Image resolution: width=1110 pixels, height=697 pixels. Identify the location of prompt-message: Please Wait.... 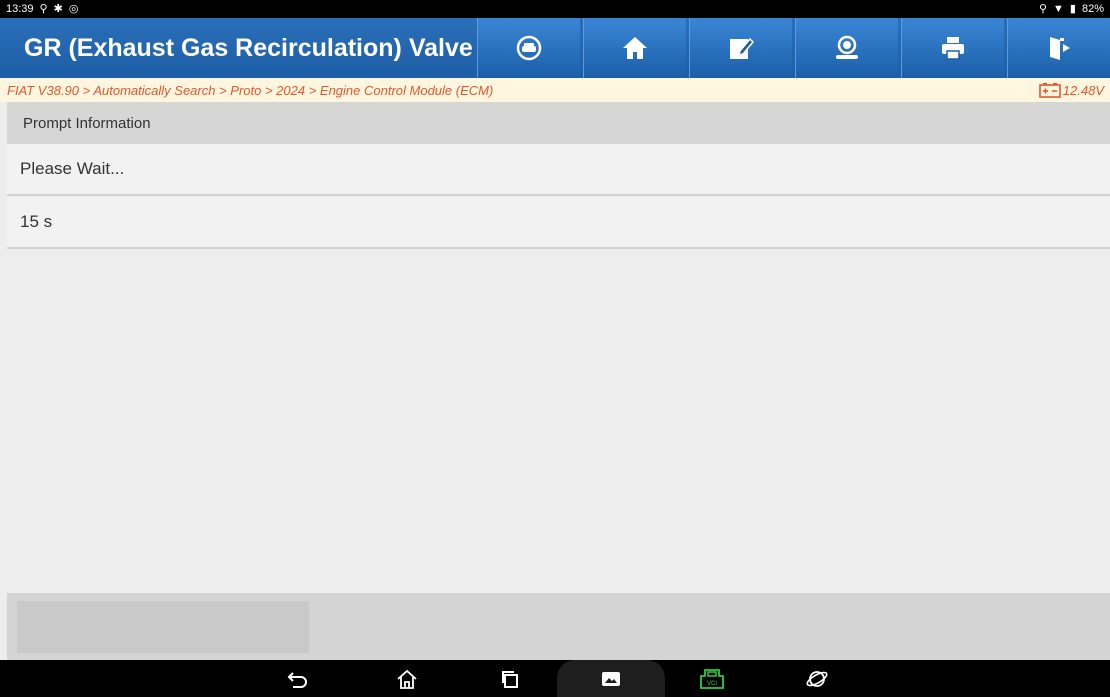
(558, 170).